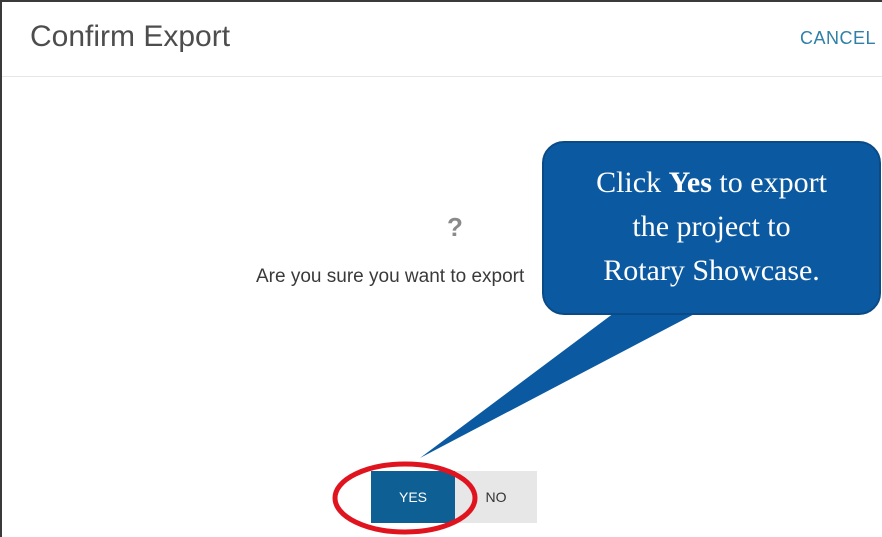 The height and width of the screenshot is (537, 882). I want to click on callout-prefix: Click, so click(632, 182).